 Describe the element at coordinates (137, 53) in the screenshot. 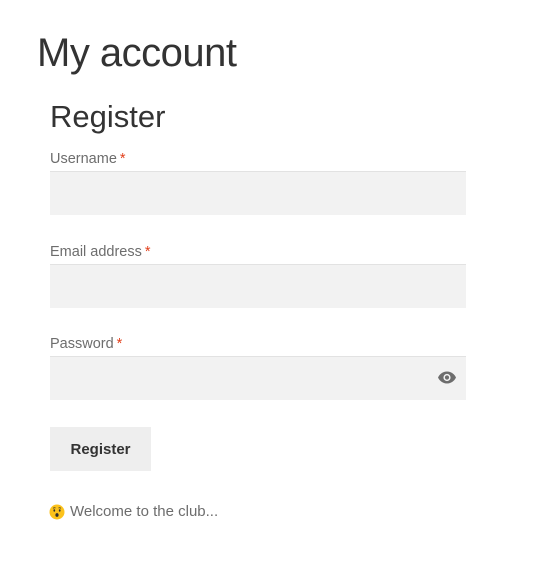

I see `page-title: My account` at that location.